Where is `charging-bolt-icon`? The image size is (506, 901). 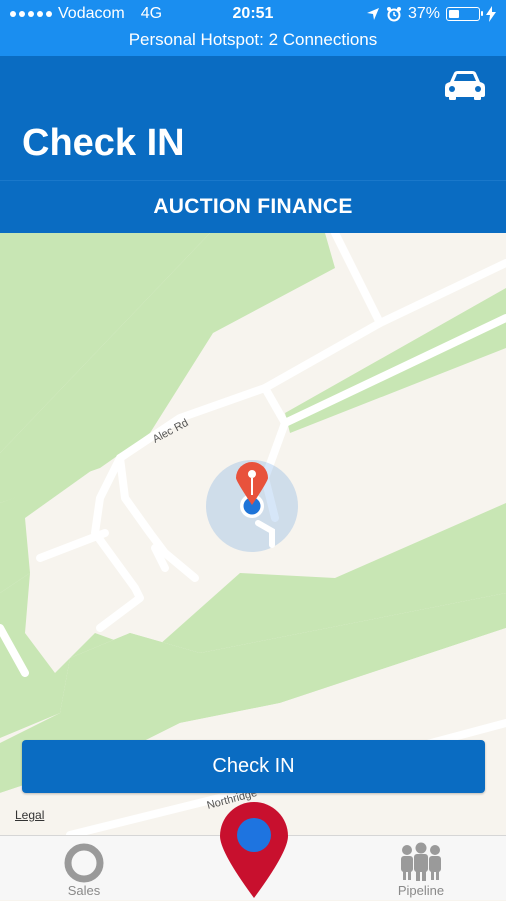
charging-bolt-icon is located at coordinates (491, 14).